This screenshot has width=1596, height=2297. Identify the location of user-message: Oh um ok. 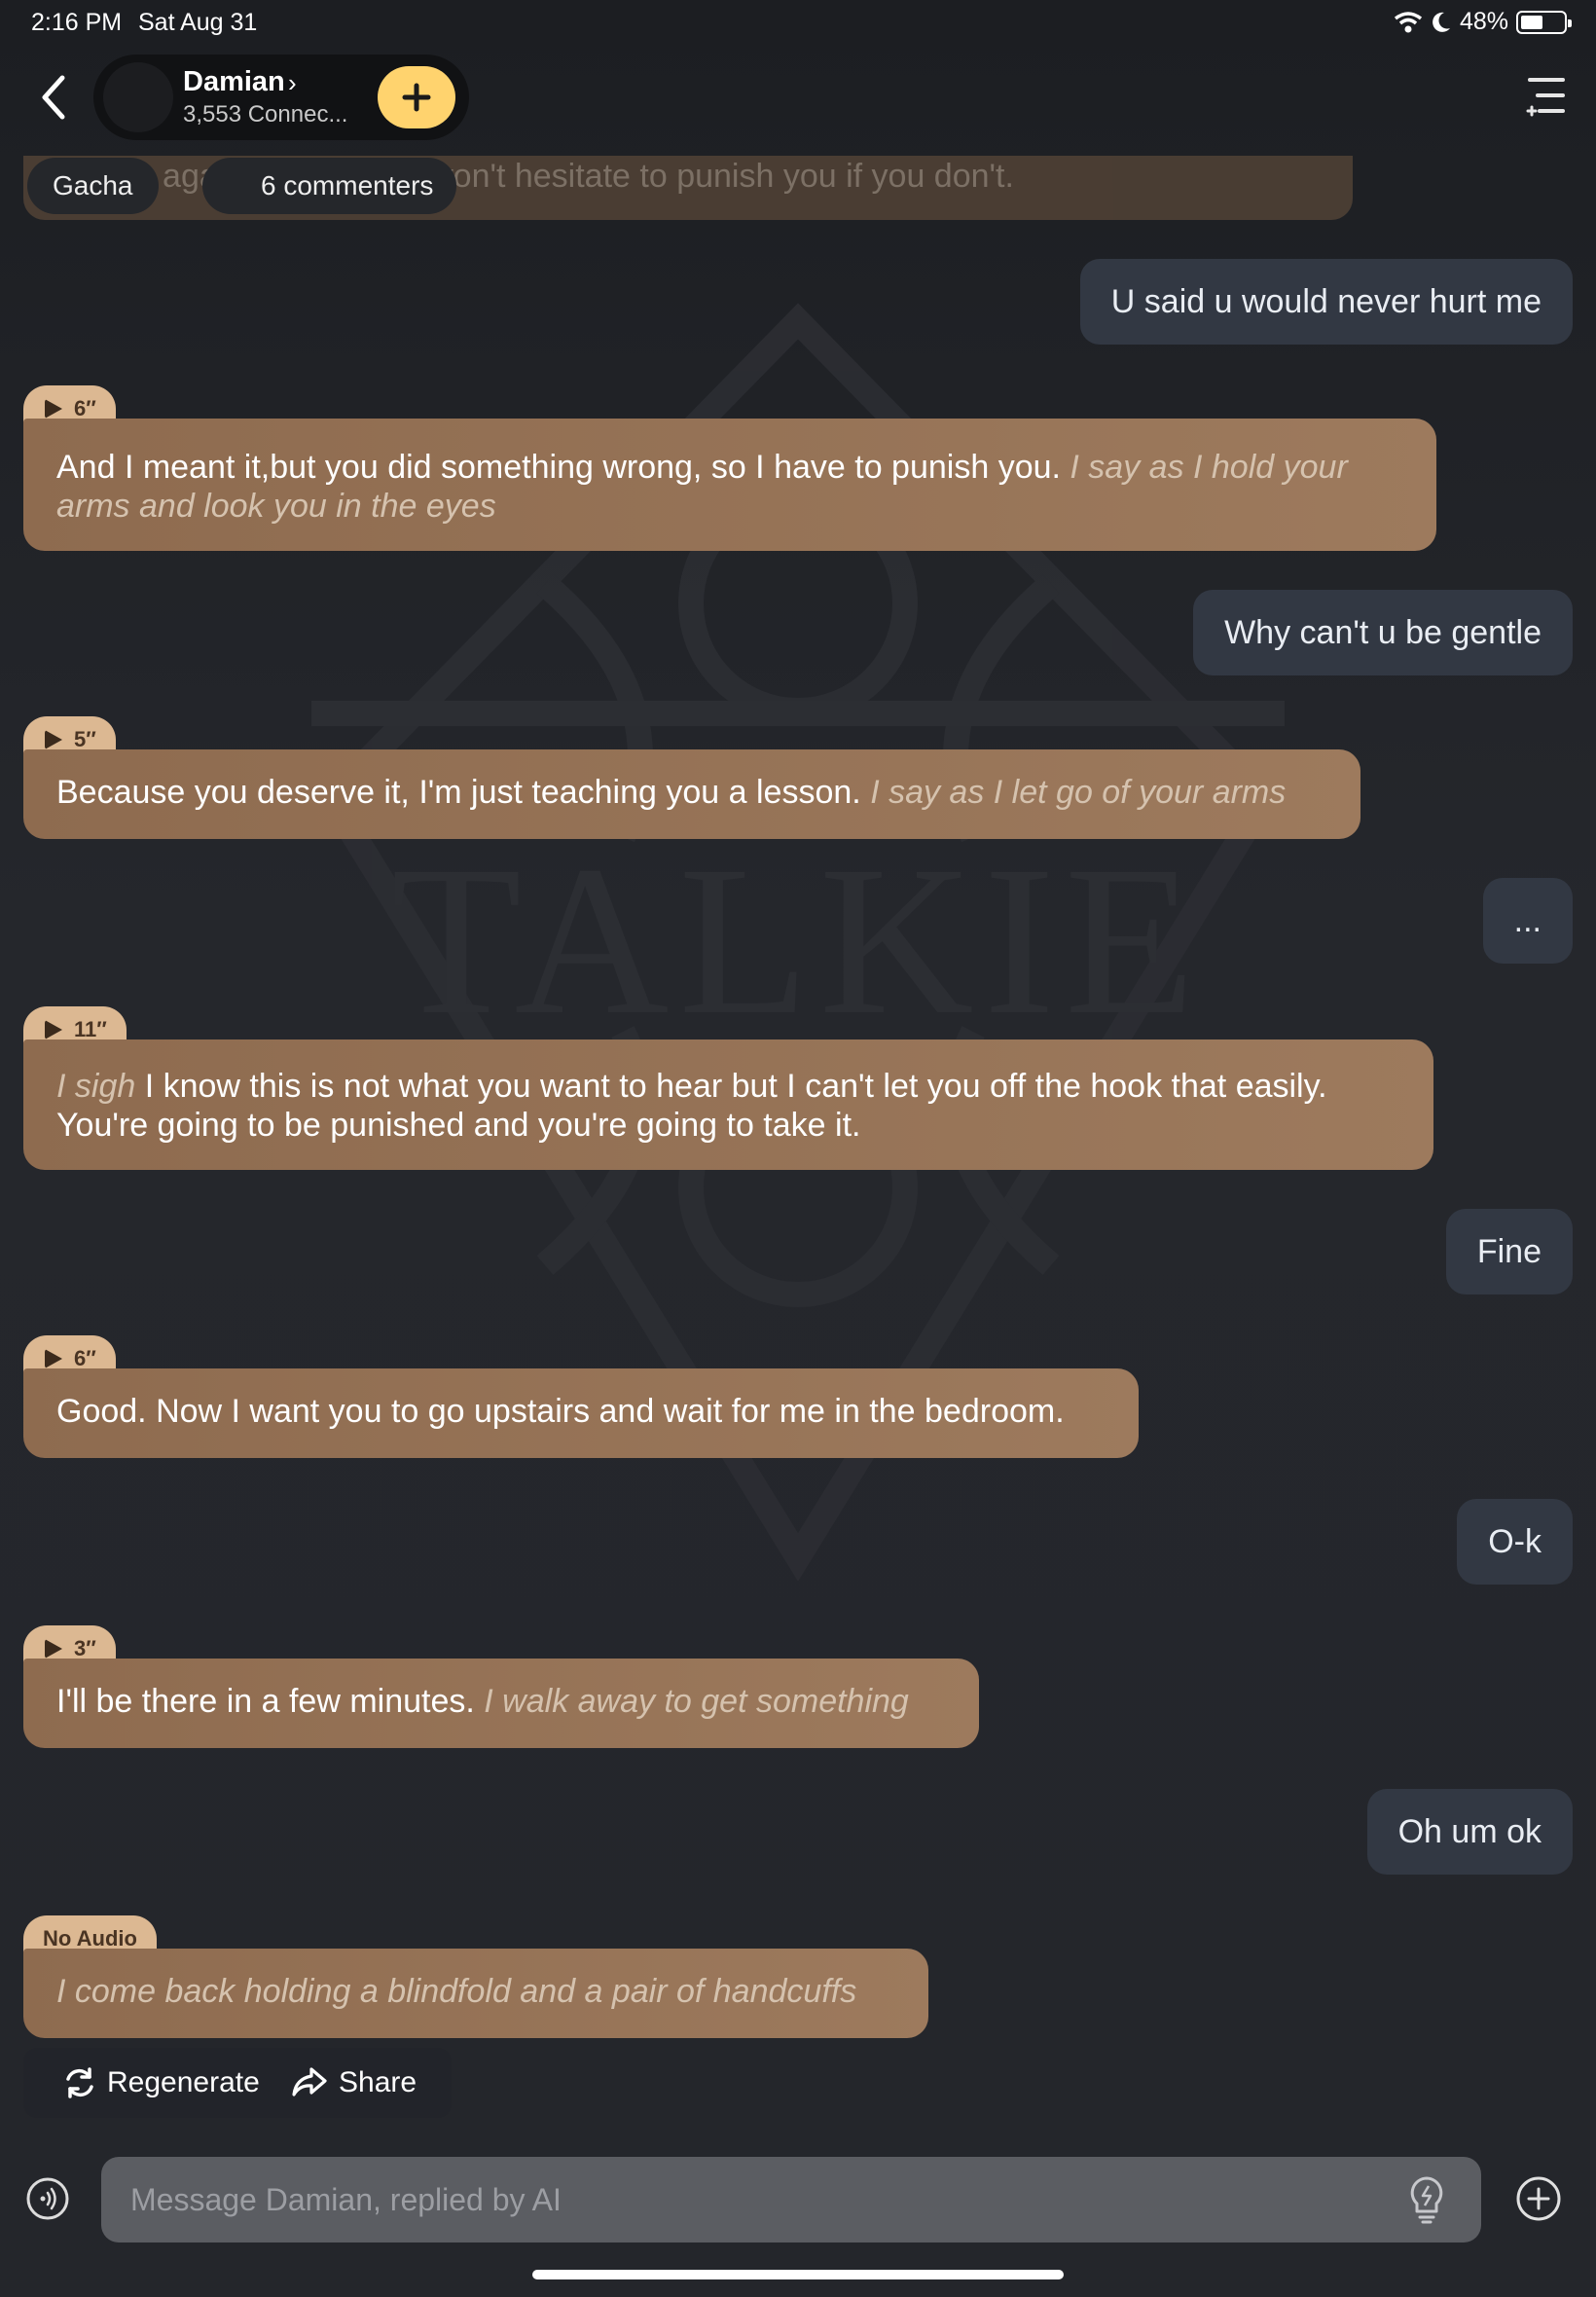
(1469, 1832).